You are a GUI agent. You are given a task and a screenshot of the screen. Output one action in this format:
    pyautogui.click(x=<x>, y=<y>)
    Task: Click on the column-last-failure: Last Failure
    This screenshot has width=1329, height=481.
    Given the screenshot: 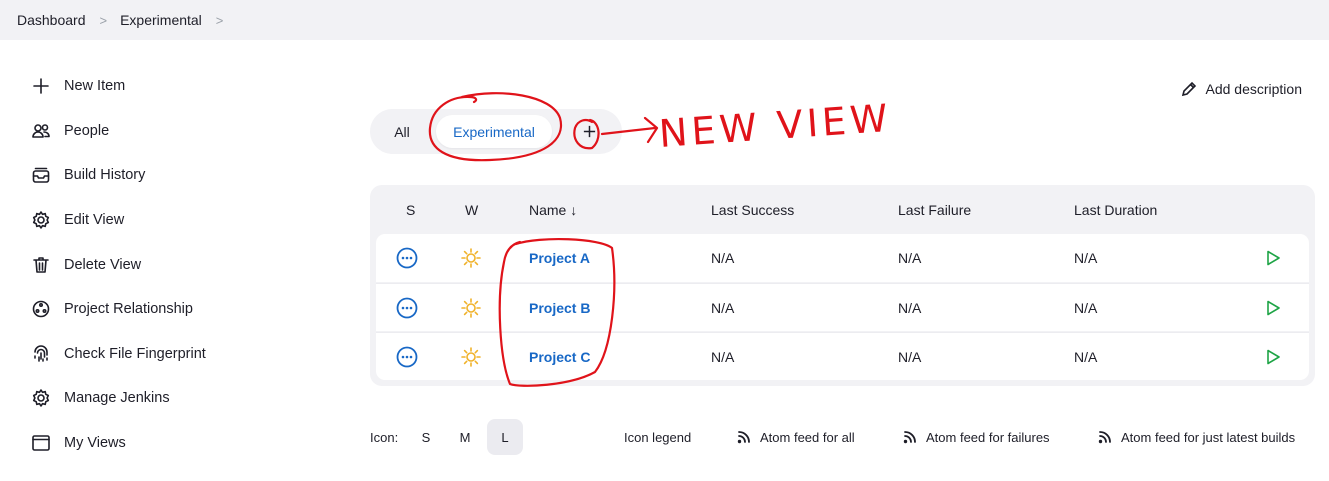 What is the action you would take?
    pyautogui.click(x=934, y=210)
    